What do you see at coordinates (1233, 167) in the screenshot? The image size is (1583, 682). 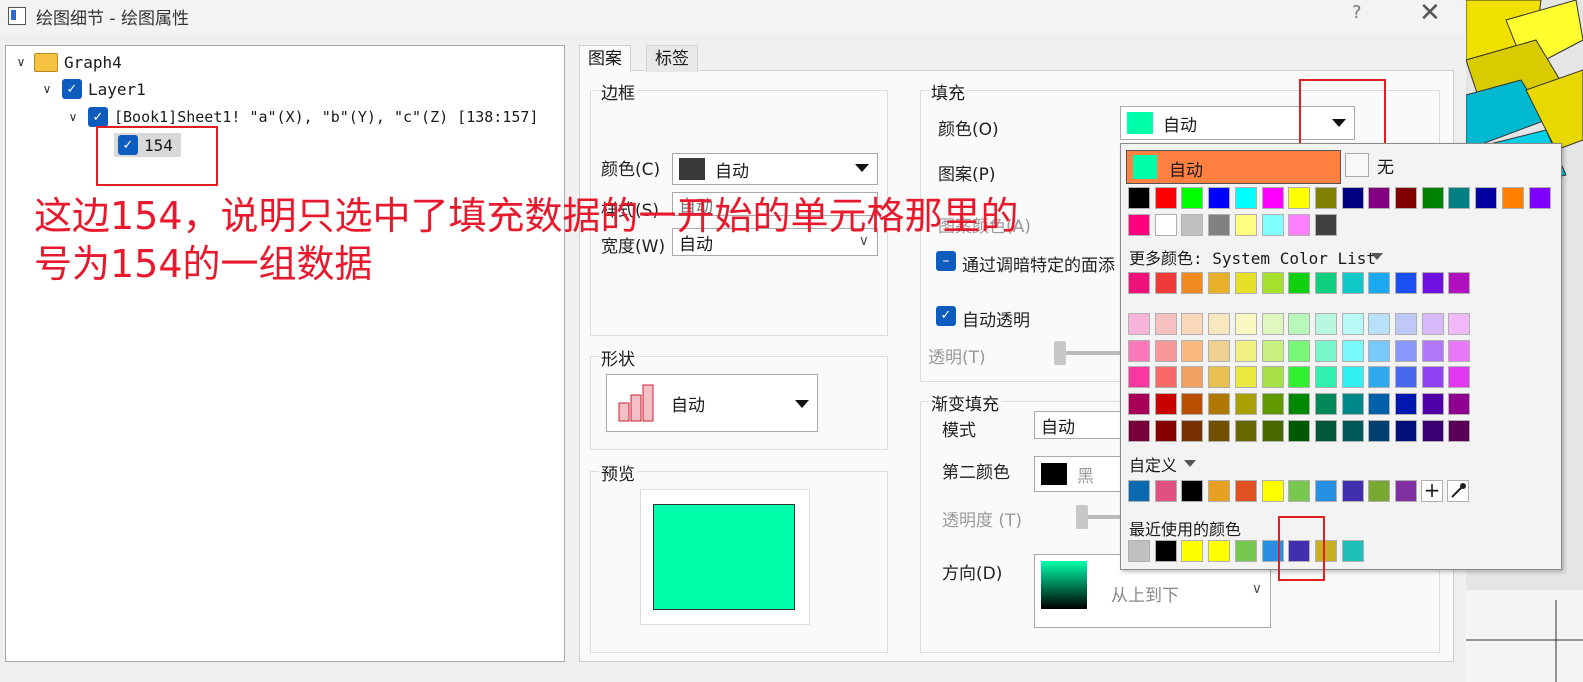 I see `auto-color-option: 自动` at bounding box center [1233, 167].